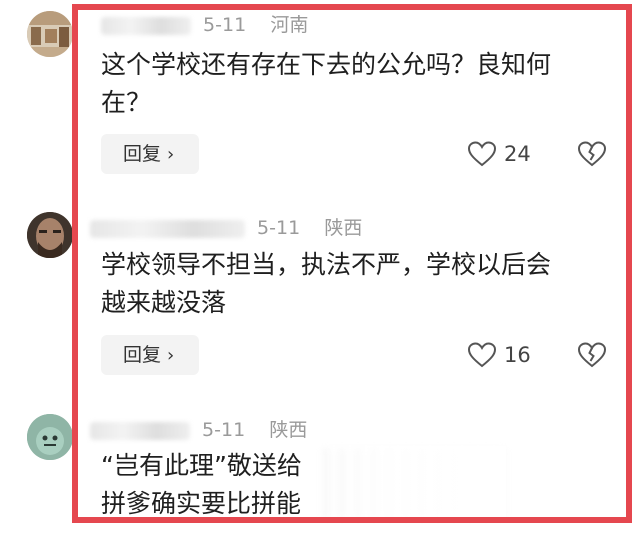 The width and height of the screenshot is (640, 536). What do you see at coordinates (499, 355) in the screenshot?
I see `like-button: 16` at bounding box center [499, 355].